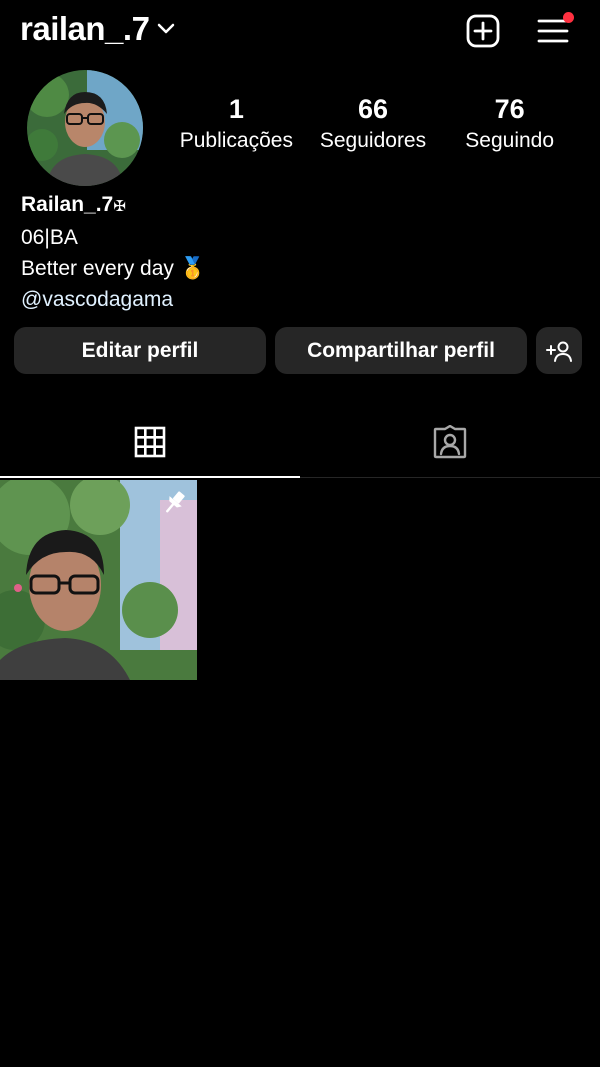 The height and width of the screenshot is (1067, 600). What do you see at coordinates (113, 299) in the screenshot?
I see `bio-link: @vascodagama` at bounding box center [113, 299].